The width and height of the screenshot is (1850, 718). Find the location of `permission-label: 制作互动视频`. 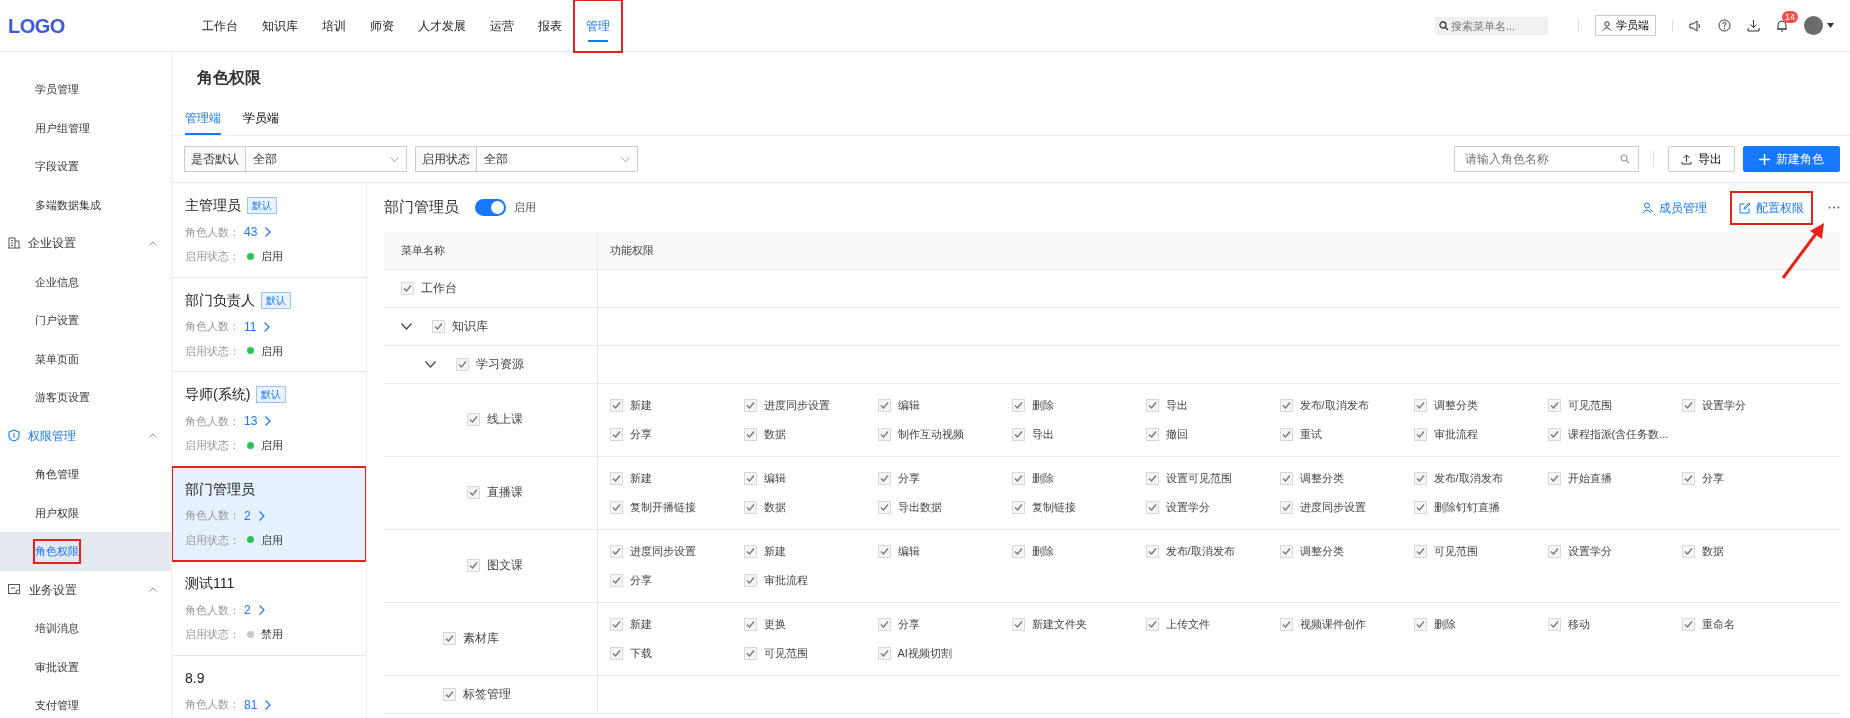

permission-label: 制作互动视频 is located at coordinates (930, 434).